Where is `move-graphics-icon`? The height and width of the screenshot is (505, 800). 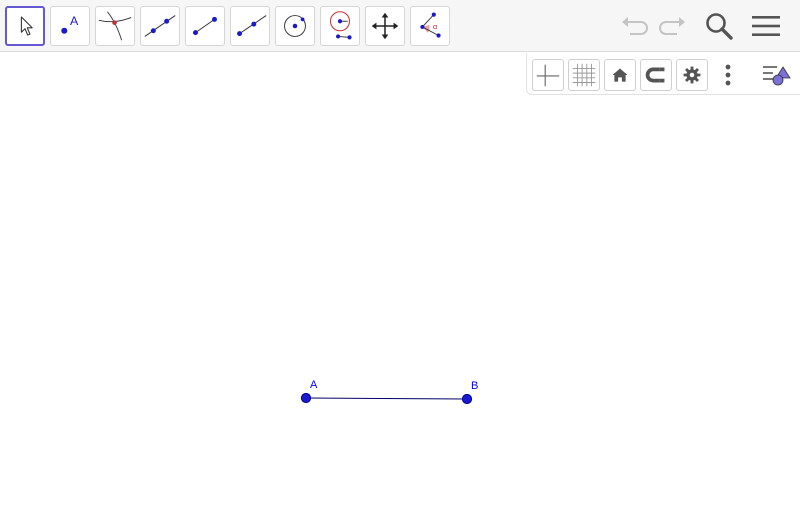 move-graphics-icon is located at coordinates (385, 26).